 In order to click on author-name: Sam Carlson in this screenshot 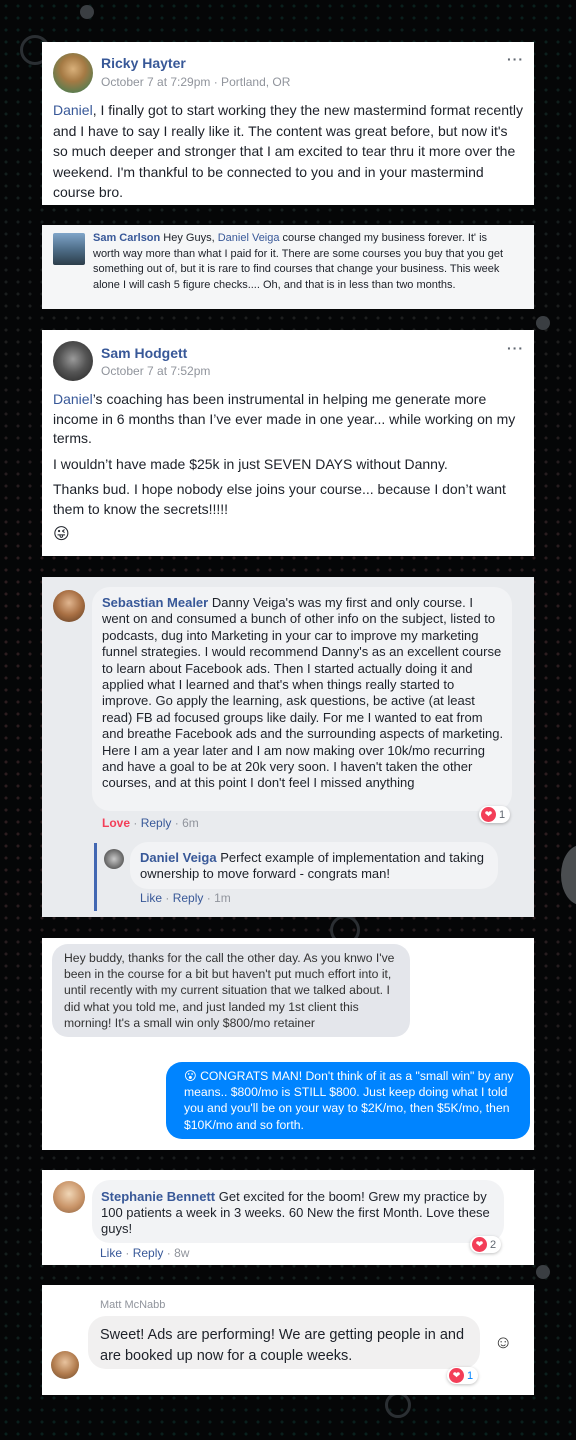, I will do `click(126, 238)`.